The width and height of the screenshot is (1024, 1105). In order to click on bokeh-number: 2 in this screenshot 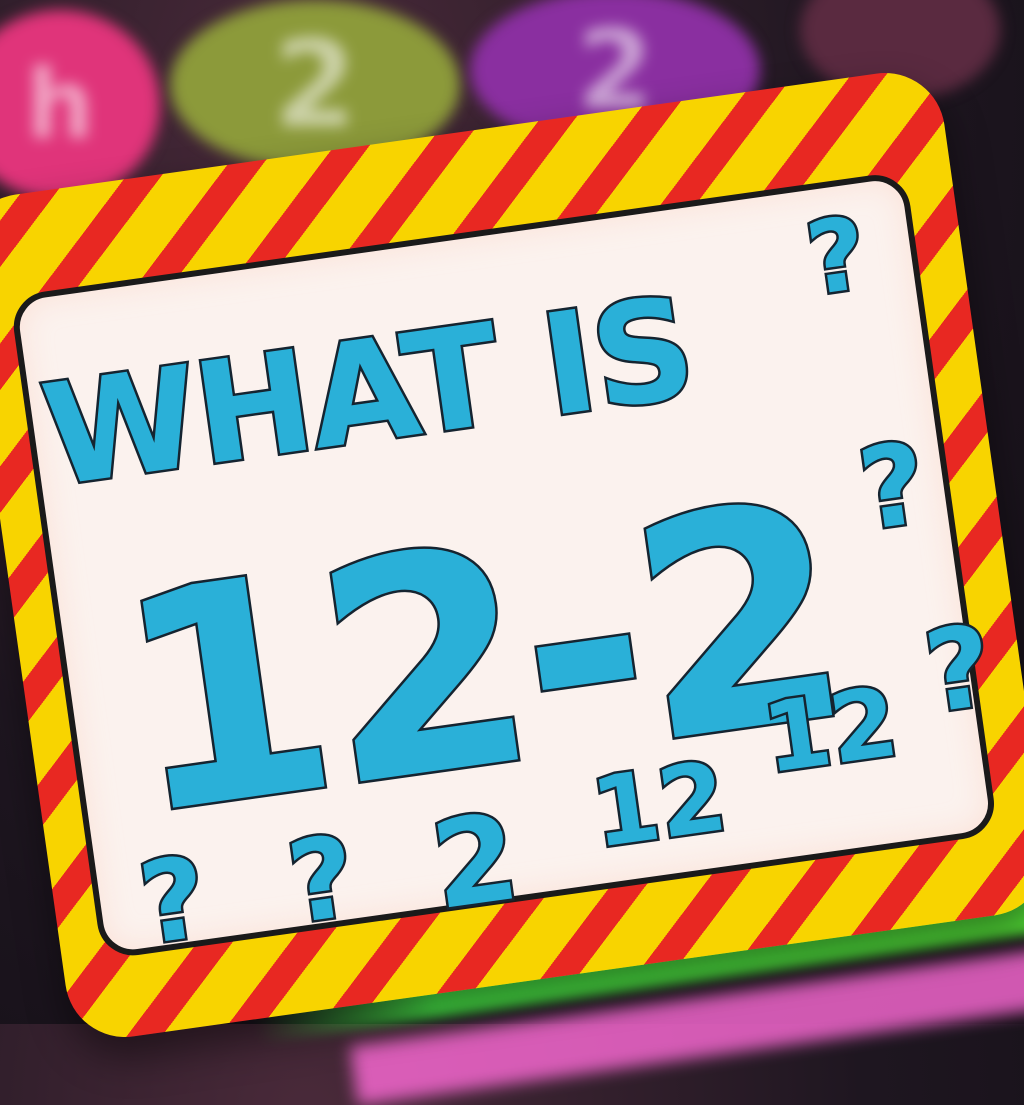, I will do `click(315, 85)`.